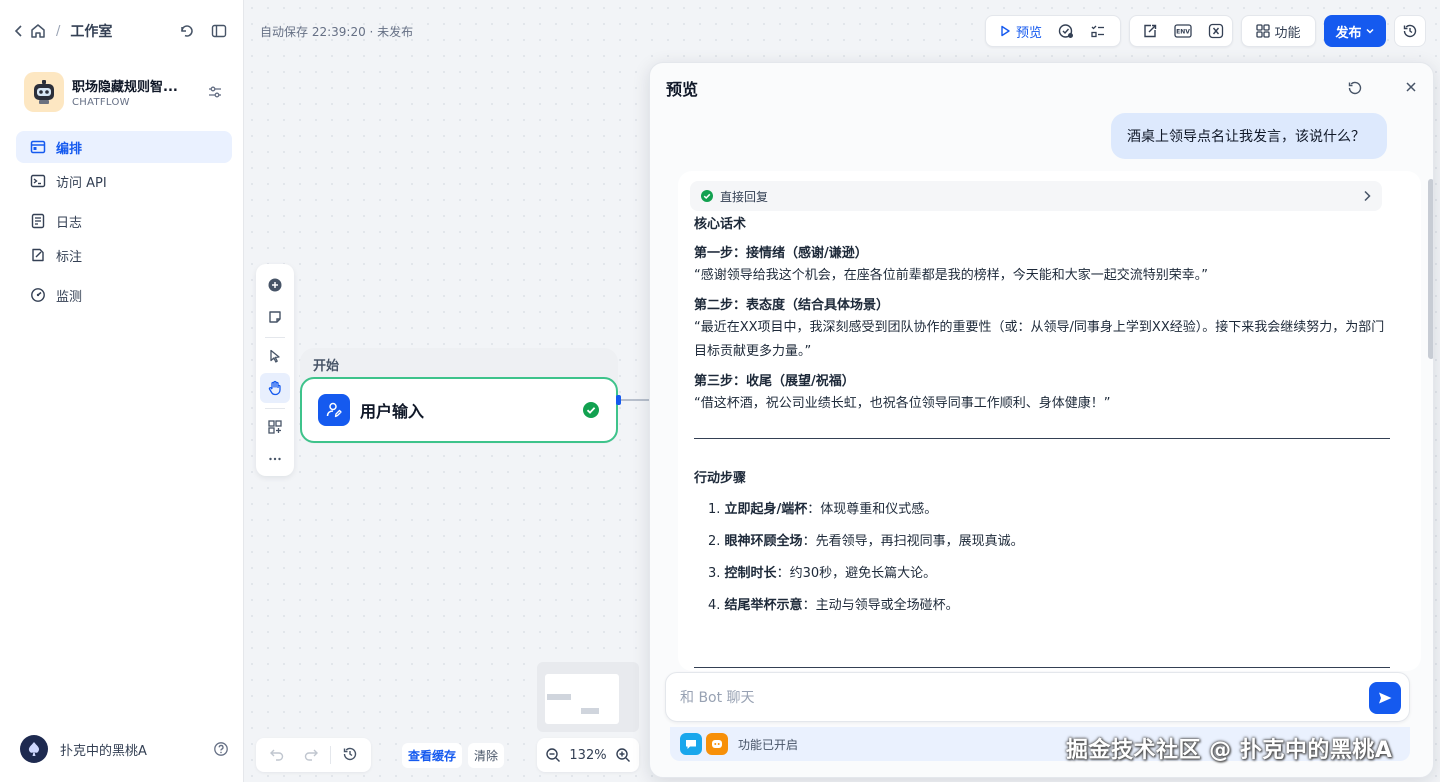  Describe the element at coordinates (221, 749) in the screenshot. I see `help-icon` at that location.